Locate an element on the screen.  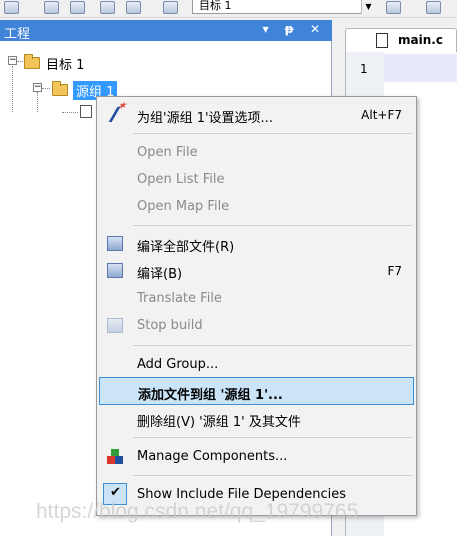
menu-item-label: 编译(B) is located at coordinates (160, 274).